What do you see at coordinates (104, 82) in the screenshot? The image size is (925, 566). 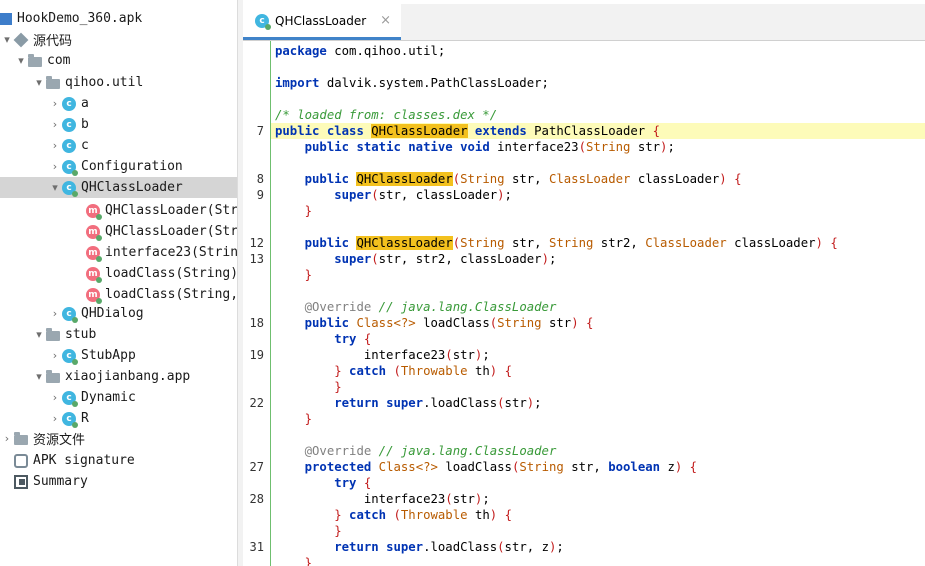 I see `tree-node-label: qihoo.util` at bounding box center [104, 82].